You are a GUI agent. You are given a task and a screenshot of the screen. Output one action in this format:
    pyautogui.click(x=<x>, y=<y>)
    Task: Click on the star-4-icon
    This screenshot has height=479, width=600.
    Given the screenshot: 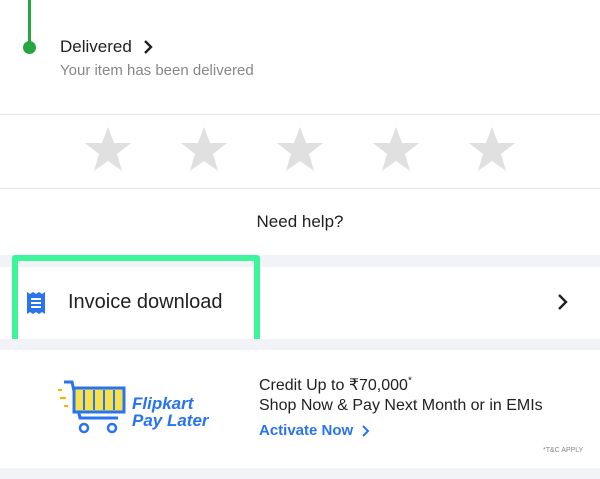 What is the action you would take?
    pyautogui.click(x=396, y=150)
    